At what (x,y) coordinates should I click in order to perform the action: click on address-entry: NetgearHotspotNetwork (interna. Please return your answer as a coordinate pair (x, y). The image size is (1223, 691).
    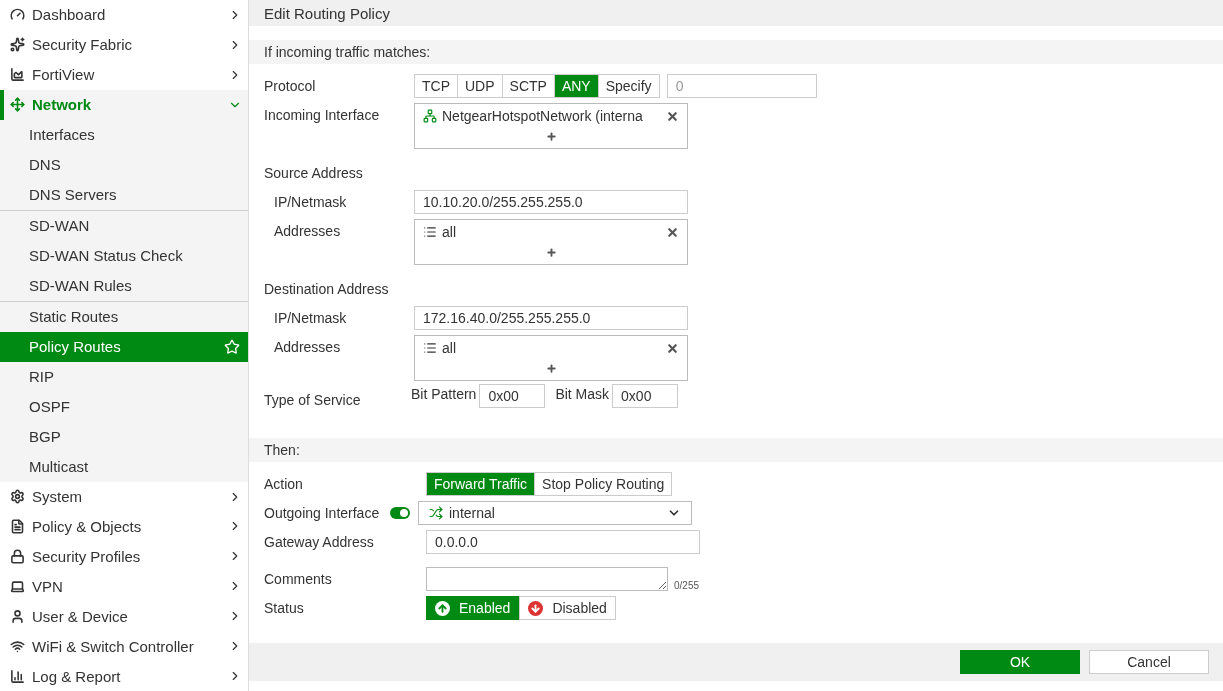
    Looking at the image, I should click on (543, 116).